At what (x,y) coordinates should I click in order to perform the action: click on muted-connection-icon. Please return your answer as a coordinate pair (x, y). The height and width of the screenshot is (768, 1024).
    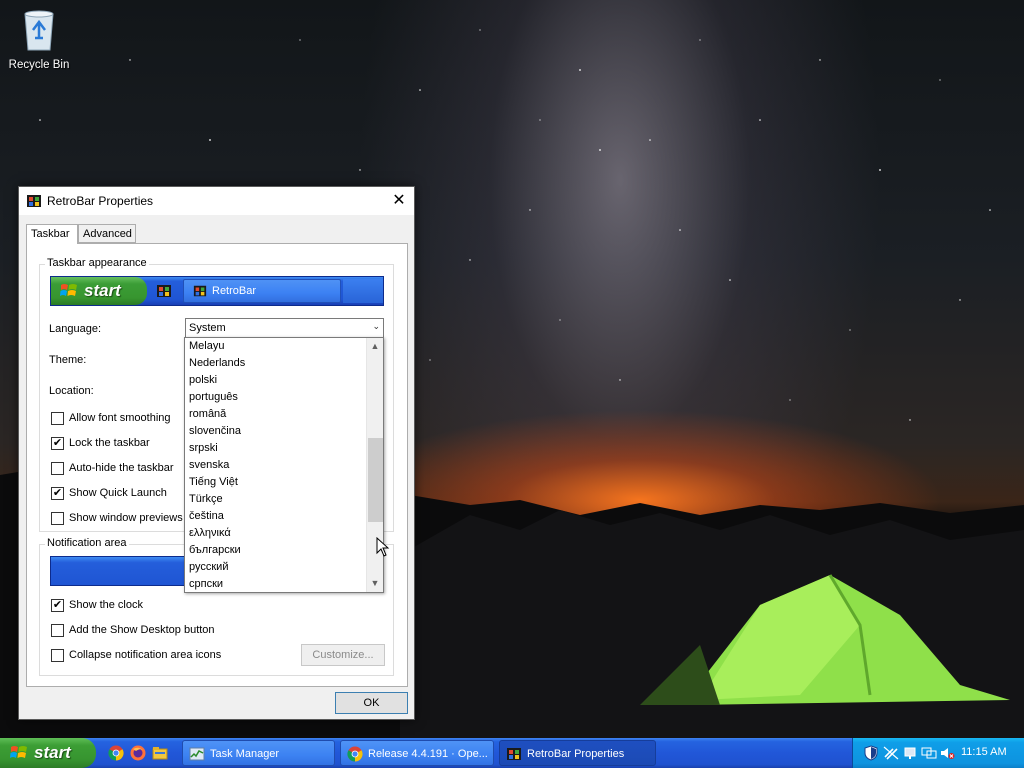
    Looking at the image, I should click on (891, 753).